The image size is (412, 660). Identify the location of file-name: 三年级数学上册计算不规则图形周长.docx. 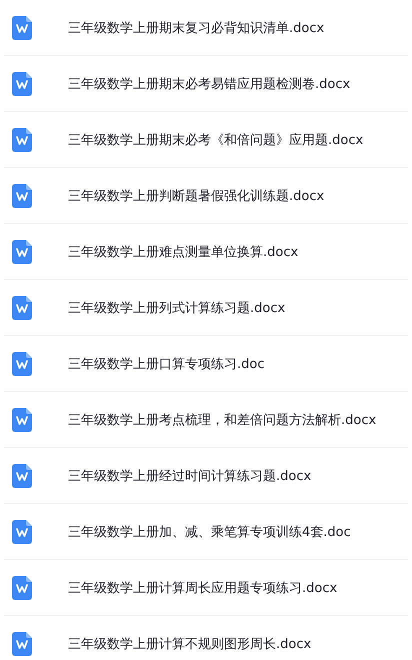
(190, 644).